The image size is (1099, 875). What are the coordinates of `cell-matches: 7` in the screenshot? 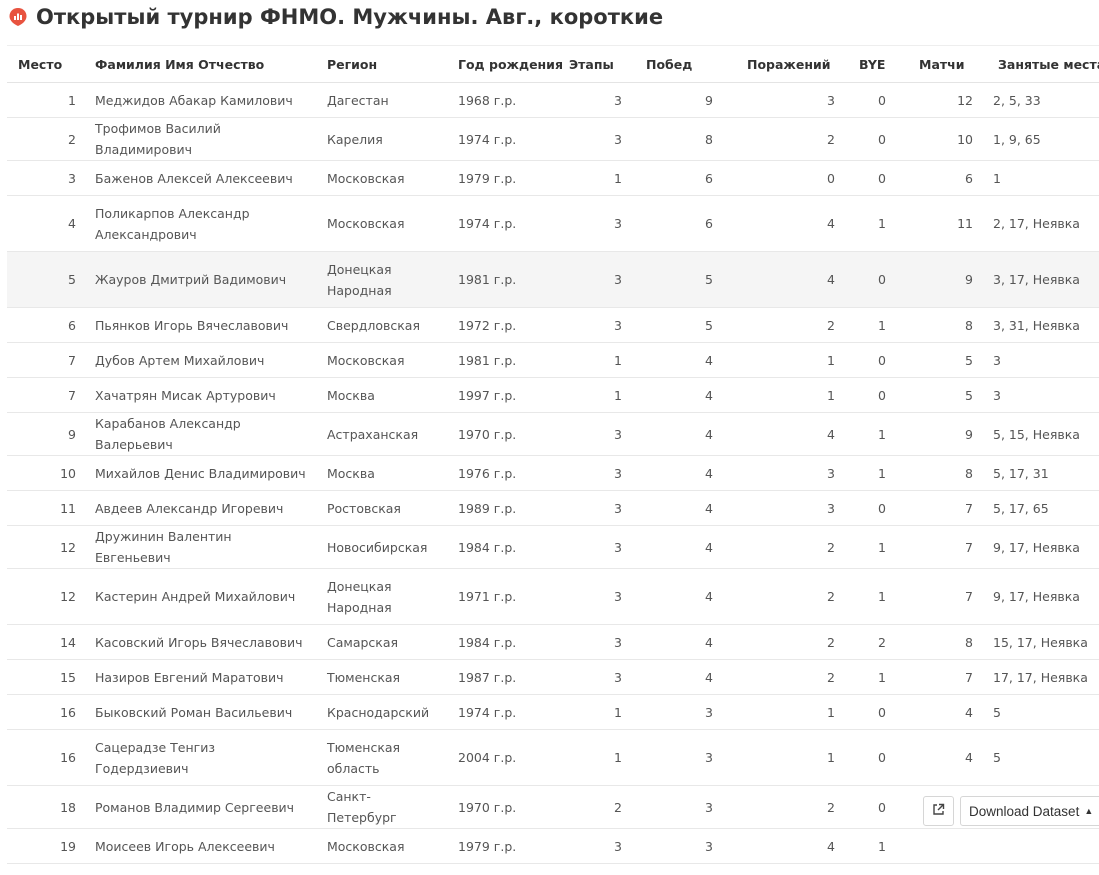 It's located at (947, 597).